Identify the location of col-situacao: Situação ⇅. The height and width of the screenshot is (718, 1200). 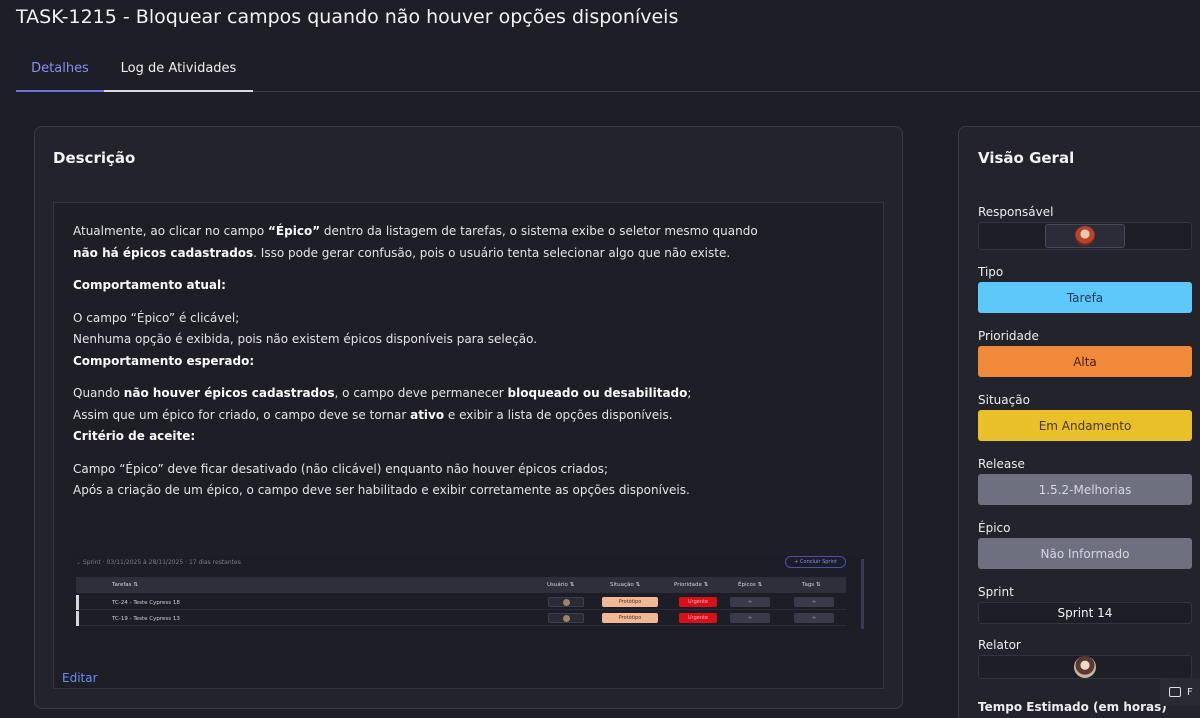
(625, 585).